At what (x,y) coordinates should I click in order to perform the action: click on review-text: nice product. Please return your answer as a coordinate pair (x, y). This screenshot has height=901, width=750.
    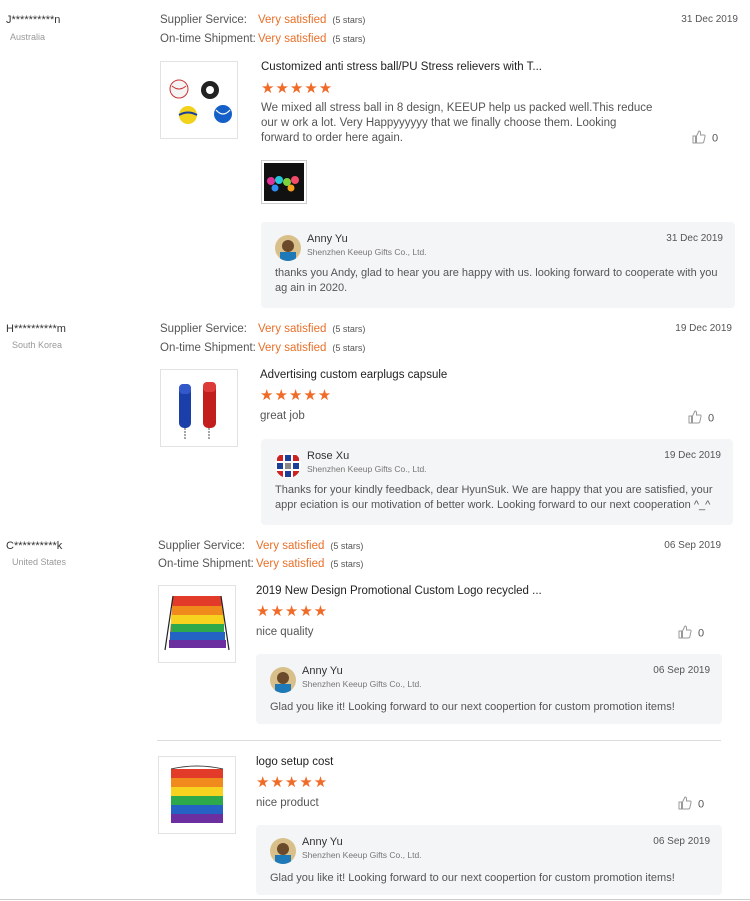
    Looking at the image, I should click on (287, 803).